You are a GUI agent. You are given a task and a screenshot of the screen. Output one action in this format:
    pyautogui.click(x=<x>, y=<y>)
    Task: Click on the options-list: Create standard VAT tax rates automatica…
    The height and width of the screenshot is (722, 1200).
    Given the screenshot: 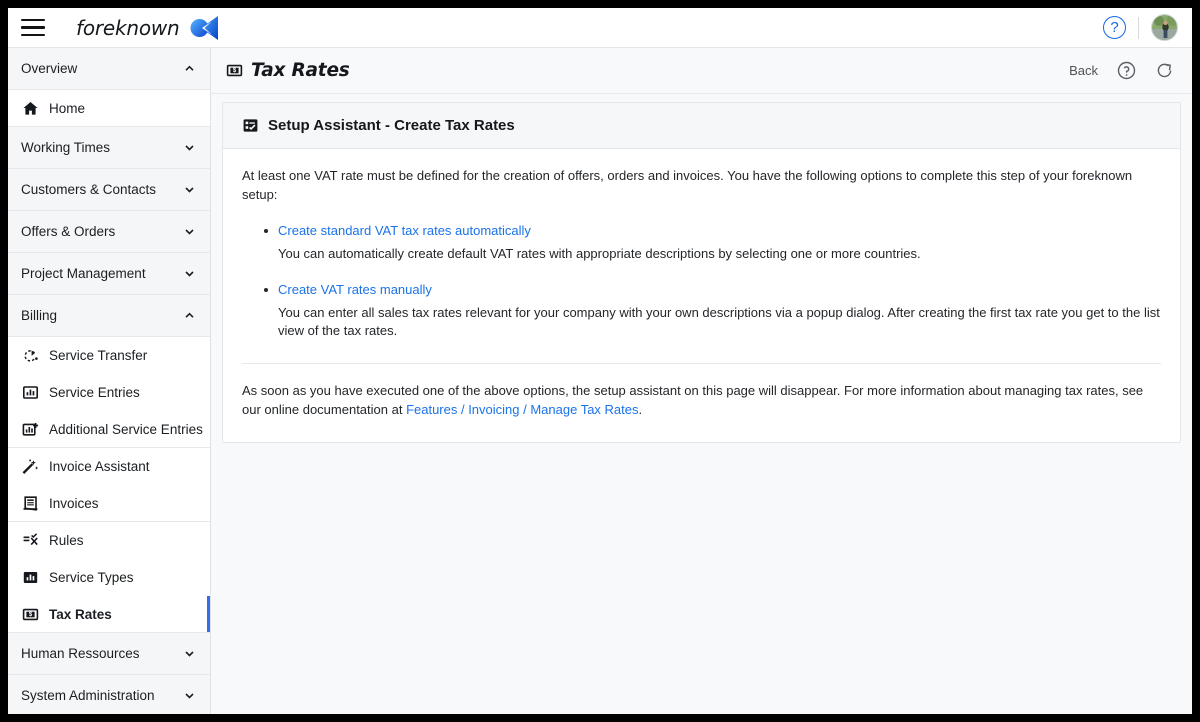 What is the action you would take?
    pyautogui.click(x=701, y=282)
    